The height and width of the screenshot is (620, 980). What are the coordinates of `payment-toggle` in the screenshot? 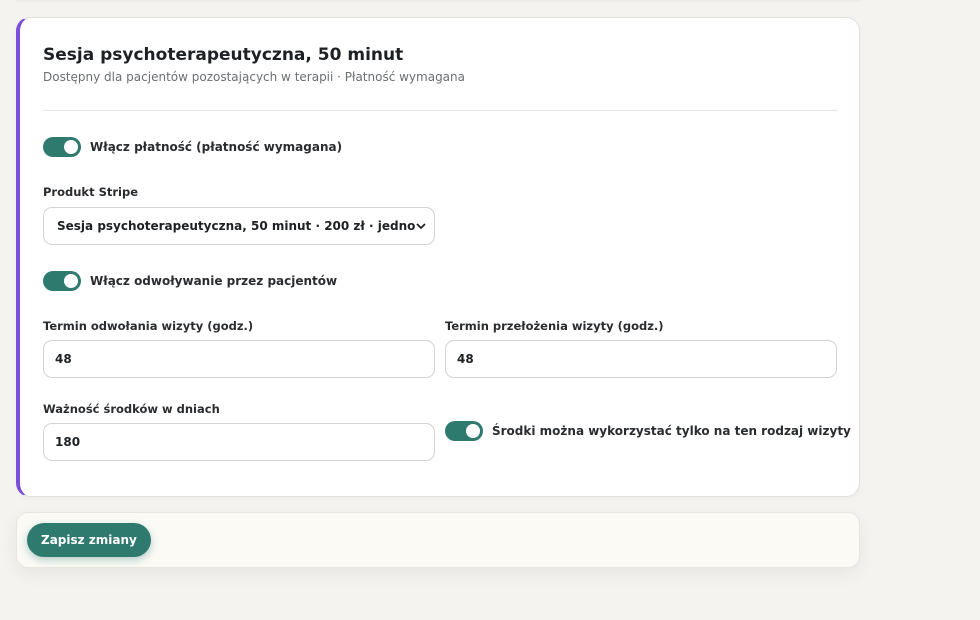 It's located at (62, 147).